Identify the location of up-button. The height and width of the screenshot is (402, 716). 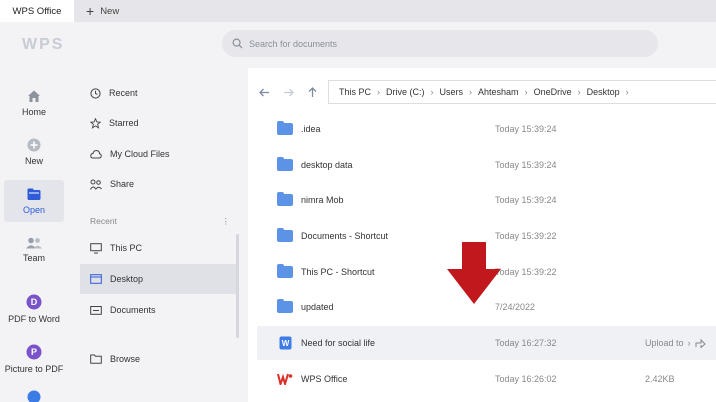
(312, 92).